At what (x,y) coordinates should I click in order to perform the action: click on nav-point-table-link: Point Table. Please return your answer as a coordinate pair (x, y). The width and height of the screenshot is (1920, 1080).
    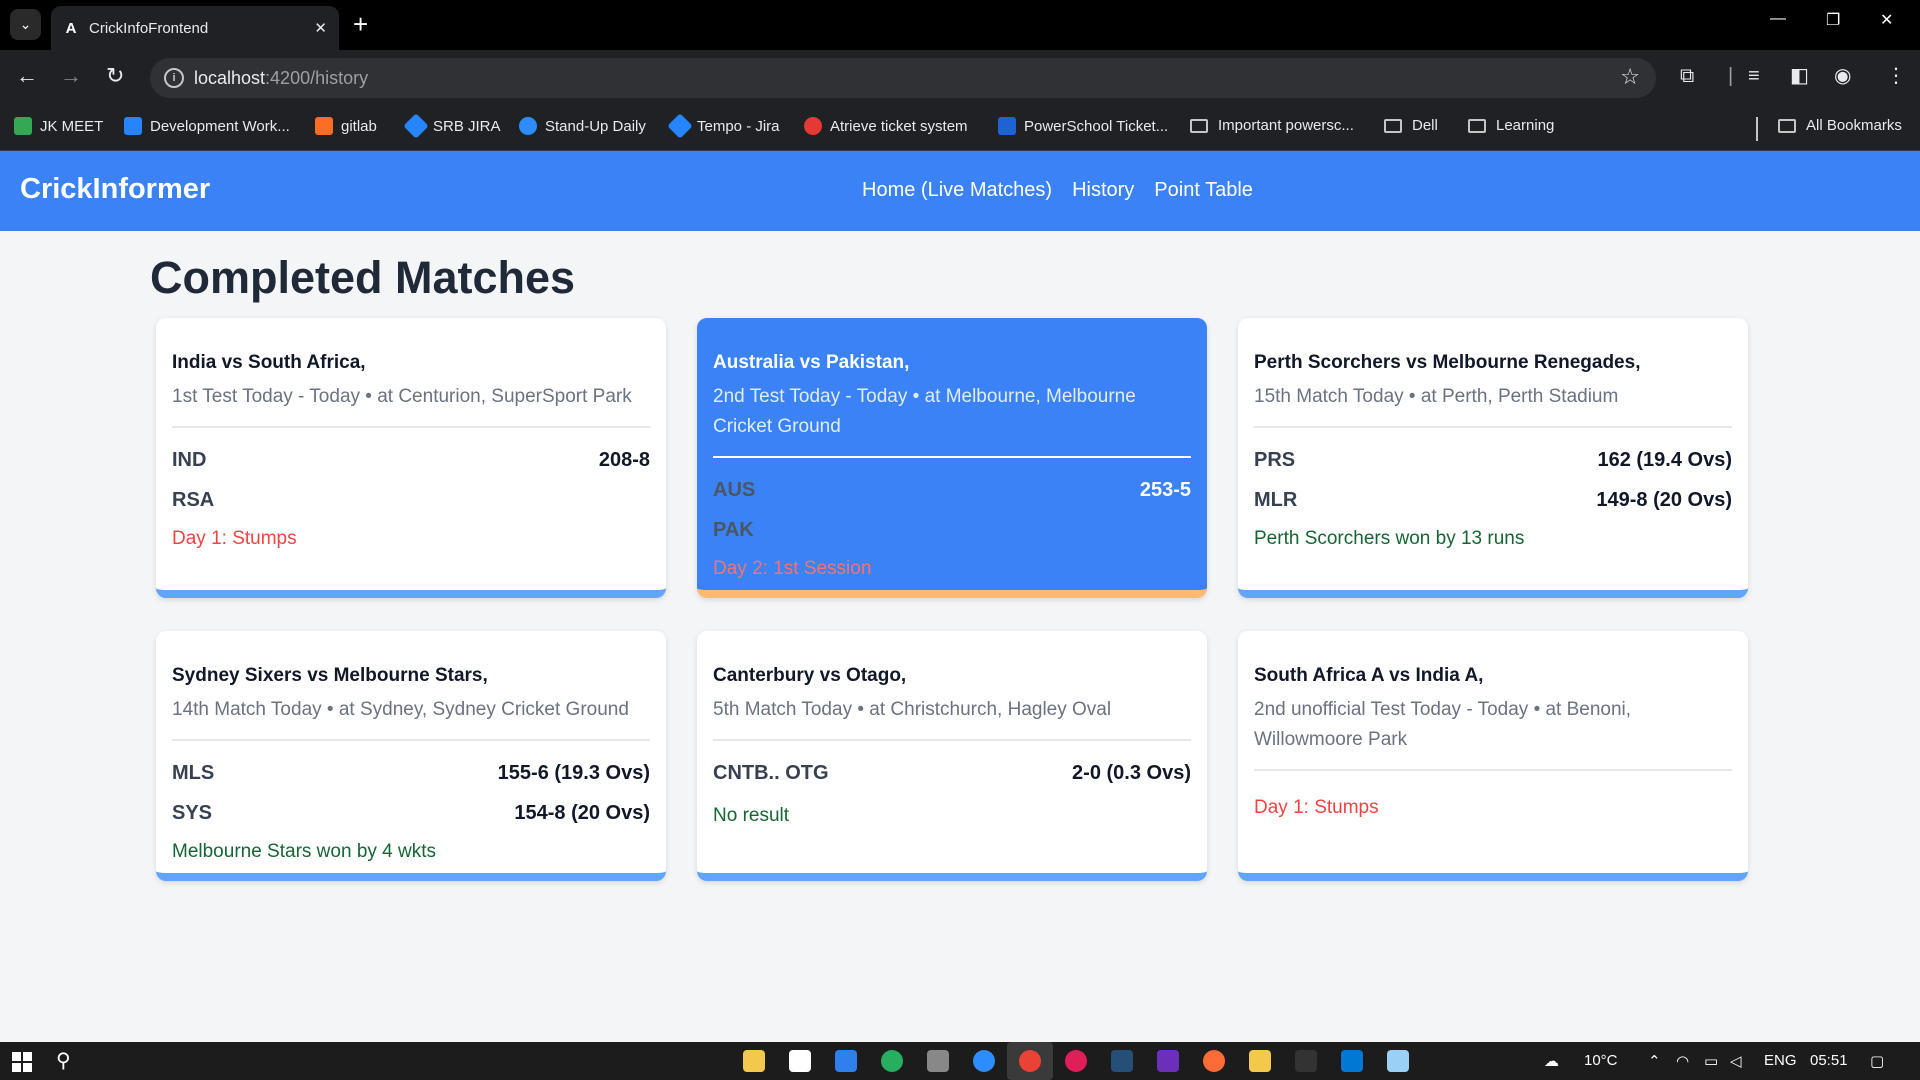
    Looking at the image, I should click on (1203, 190).